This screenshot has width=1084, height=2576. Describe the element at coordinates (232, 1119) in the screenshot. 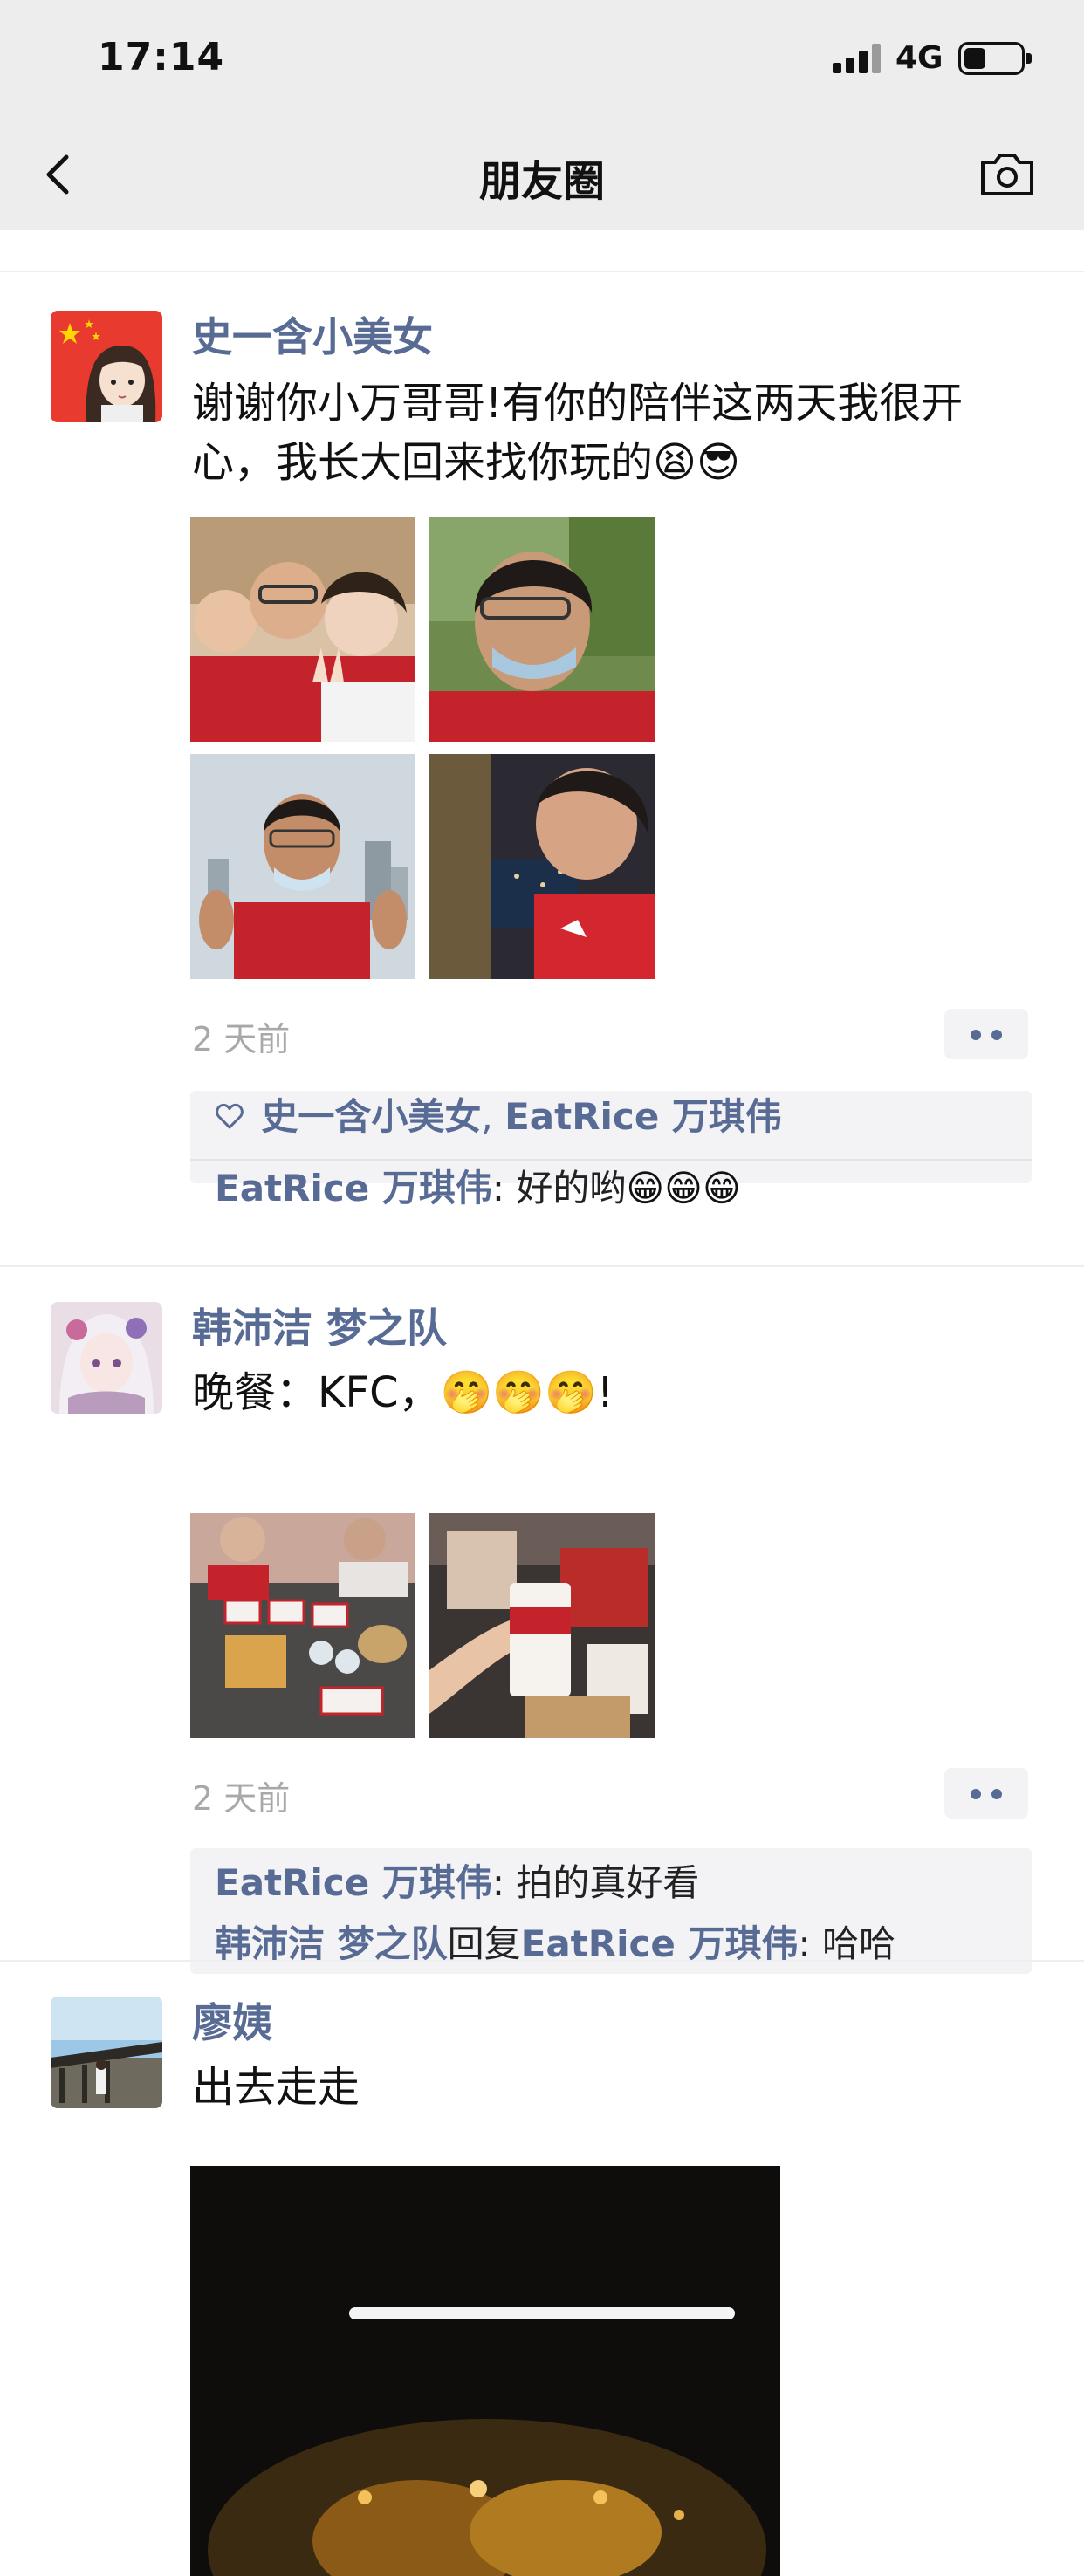

I see `heart-outline-icon` at that location.